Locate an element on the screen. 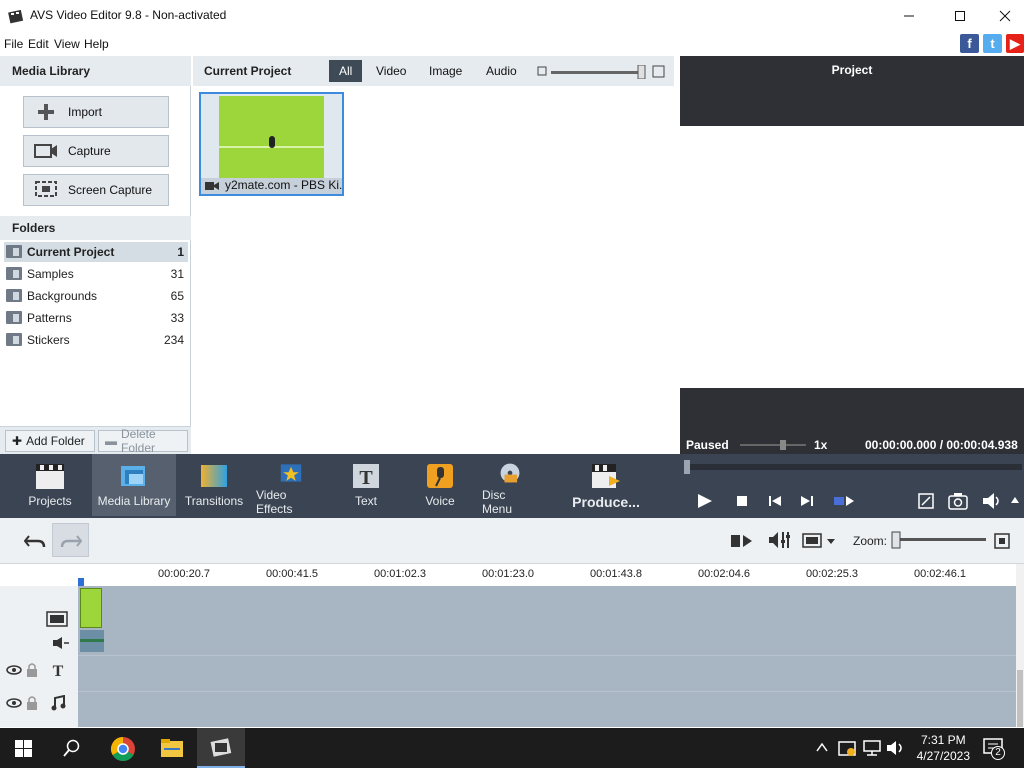  previous-frame-icon is located at coordinates (775, 501).